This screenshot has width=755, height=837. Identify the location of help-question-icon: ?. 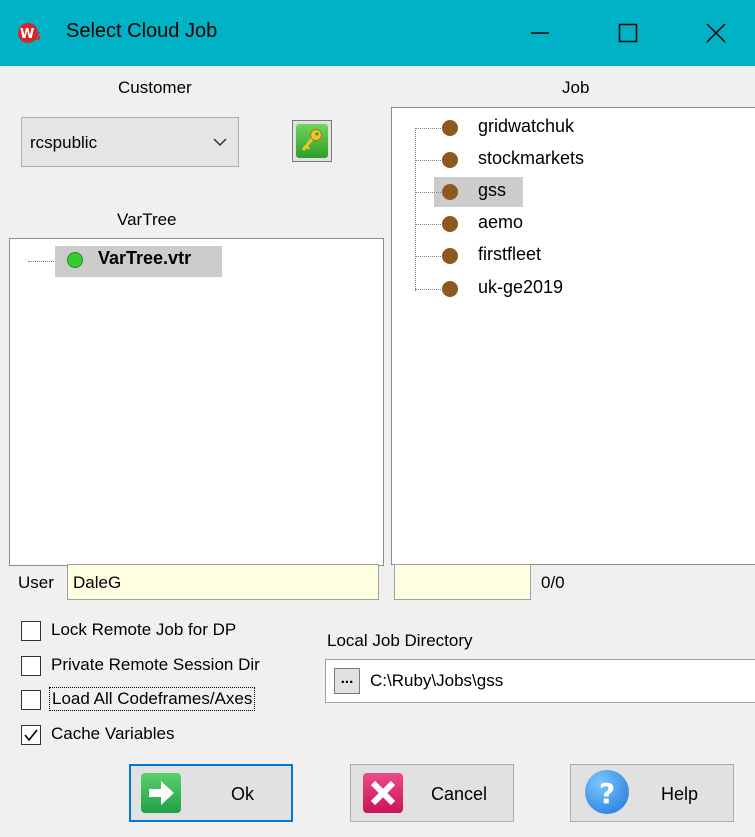
(607, 792).